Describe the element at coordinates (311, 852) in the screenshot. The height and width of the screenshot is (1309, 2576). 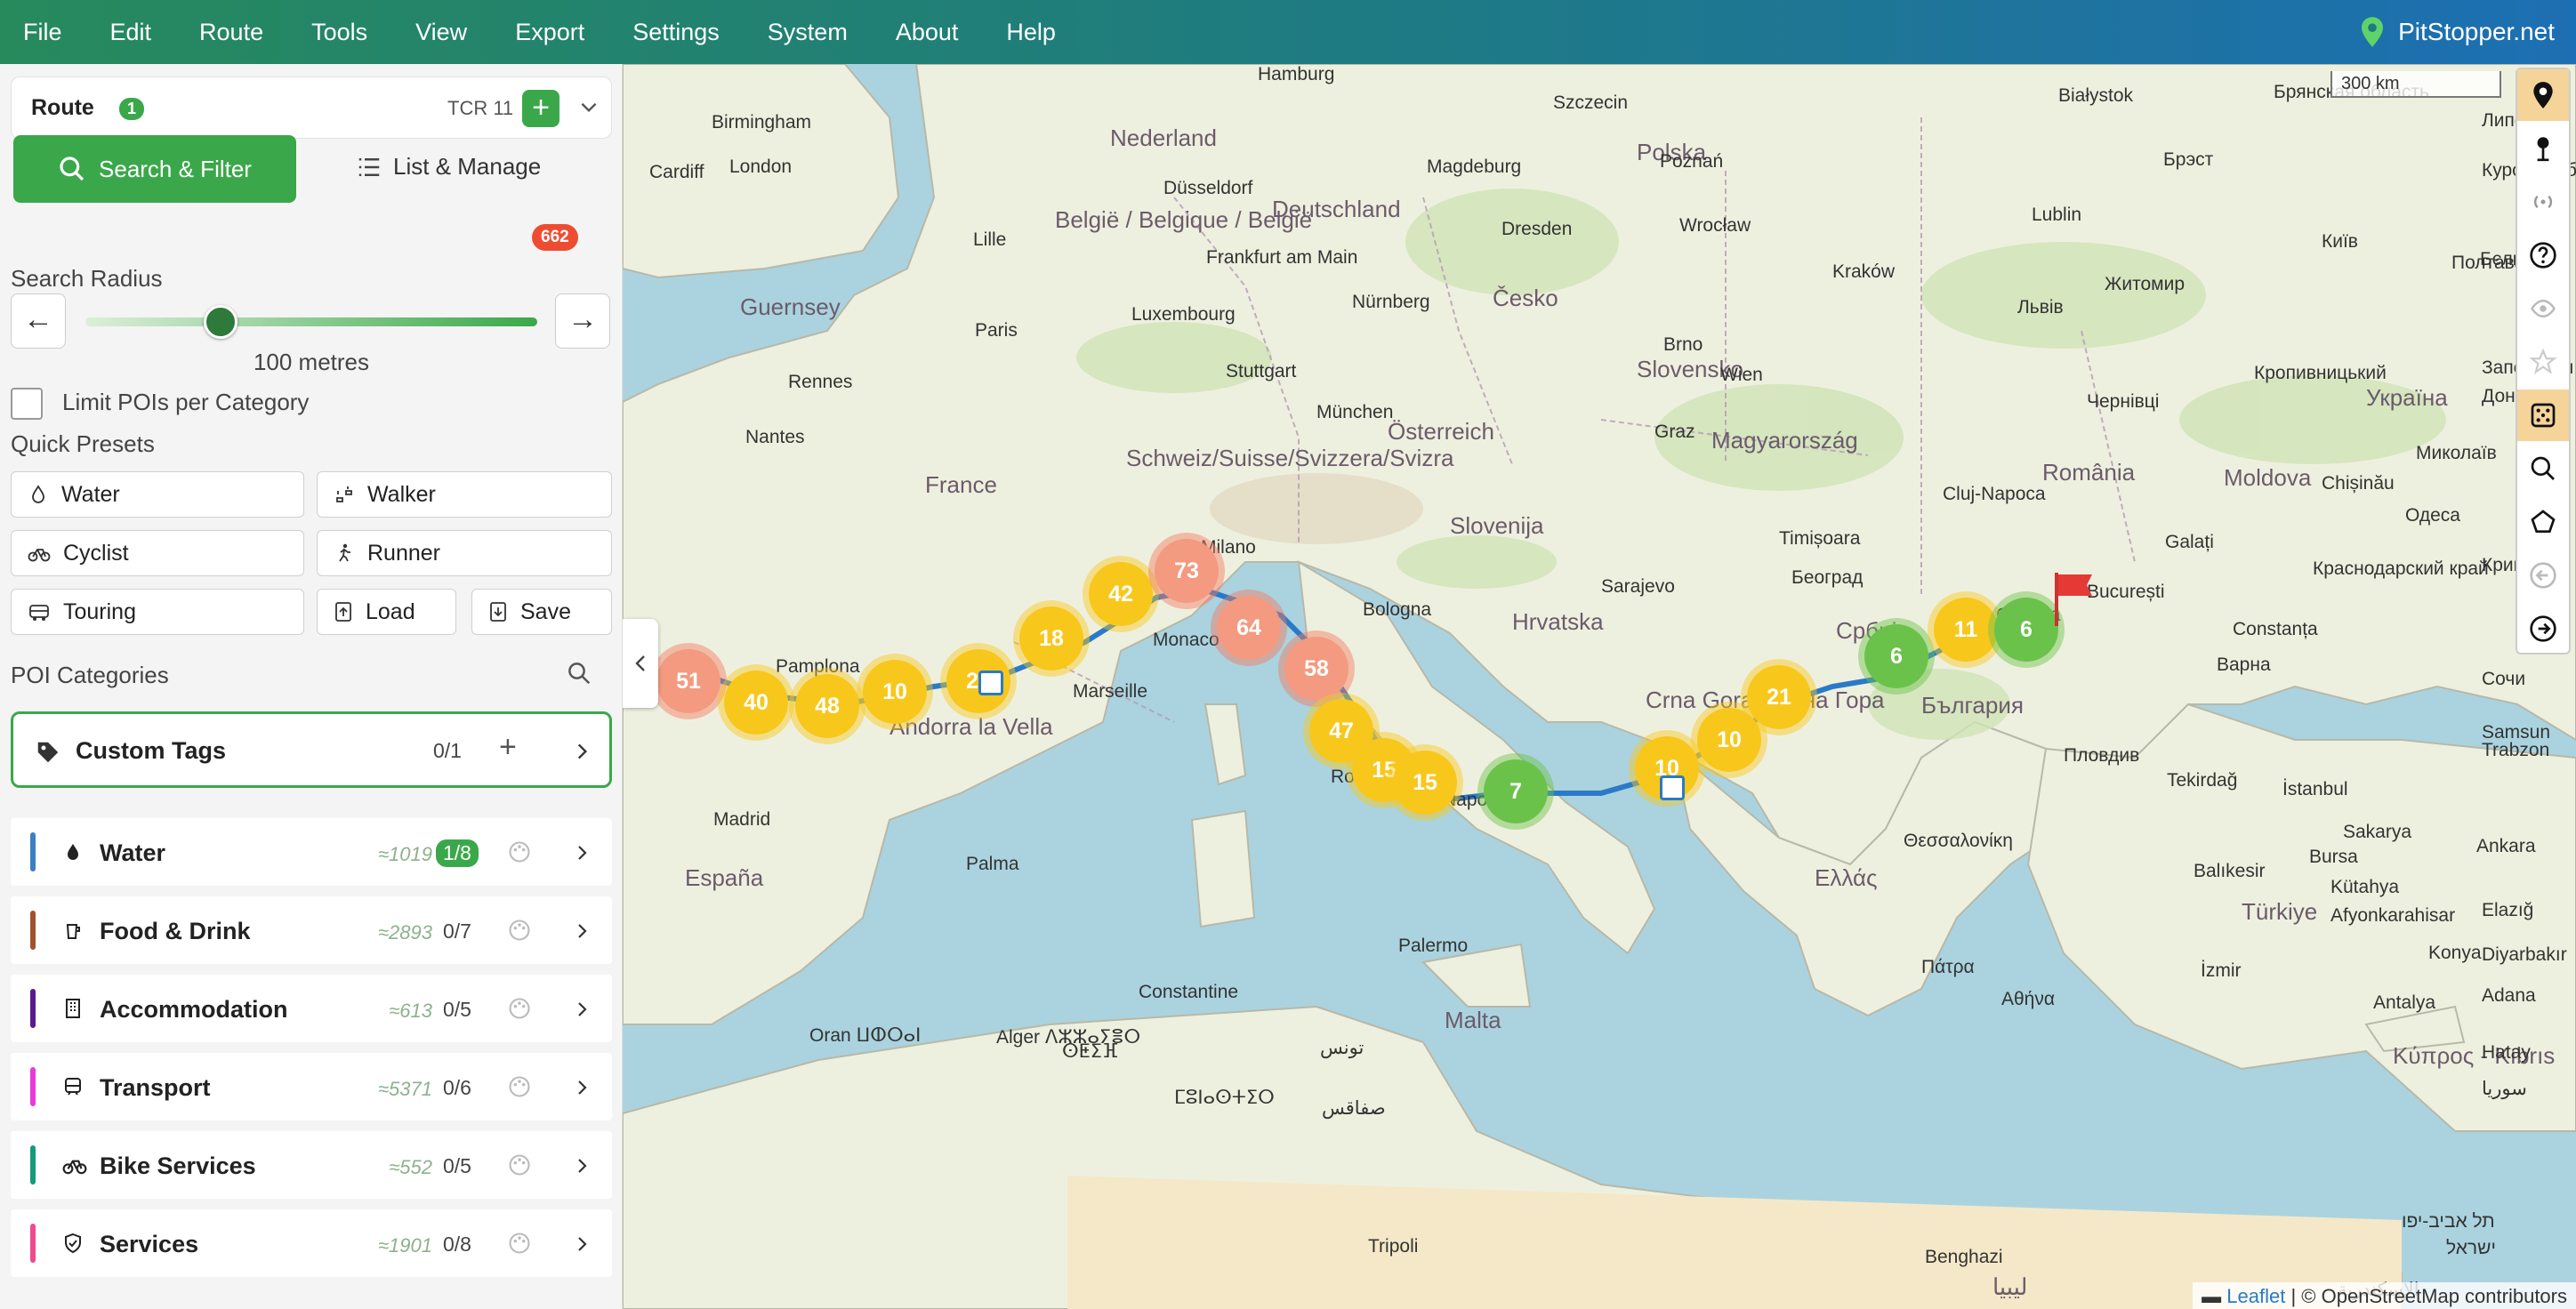
I see `category-row: Water ≈1019 1/8` at that location.